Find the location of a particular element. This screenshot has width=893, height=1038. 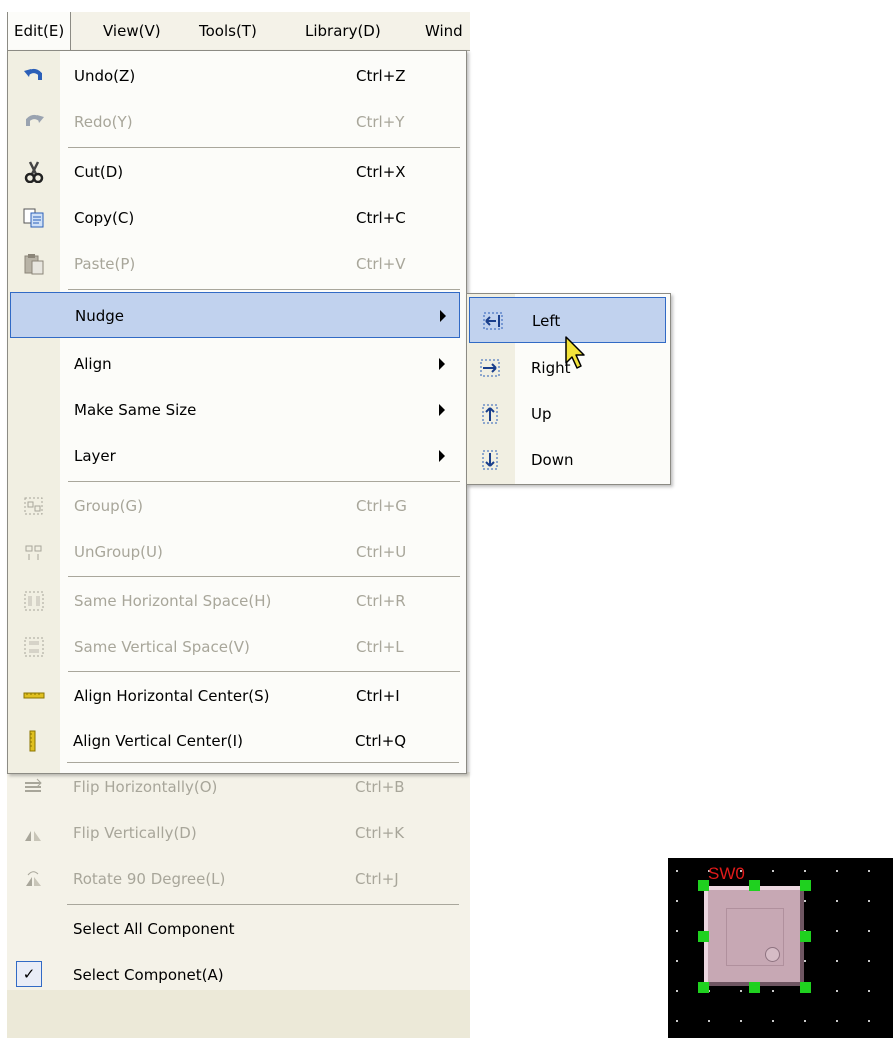

menu-item-rotate-90: Rotate 90 Degree(L) Ctrl+J is located at coordinates (236, 879).